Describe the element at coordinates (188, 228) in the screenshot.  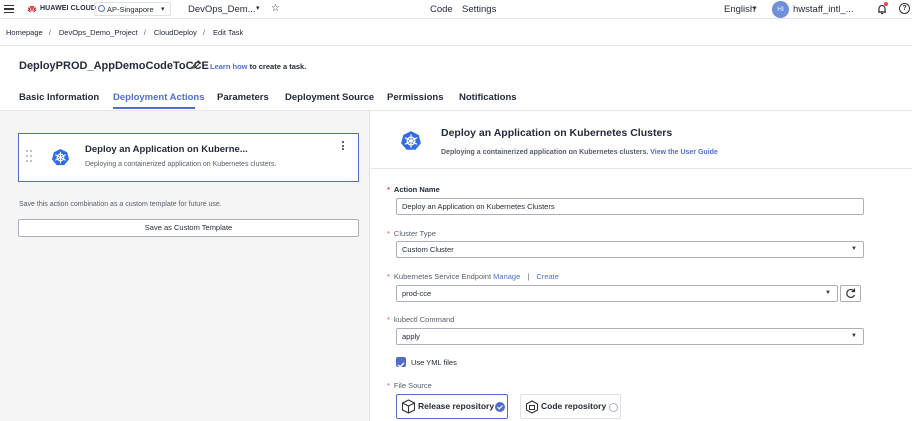
I see `save-as-custom-template-button: Save as Custom Template` at that location.